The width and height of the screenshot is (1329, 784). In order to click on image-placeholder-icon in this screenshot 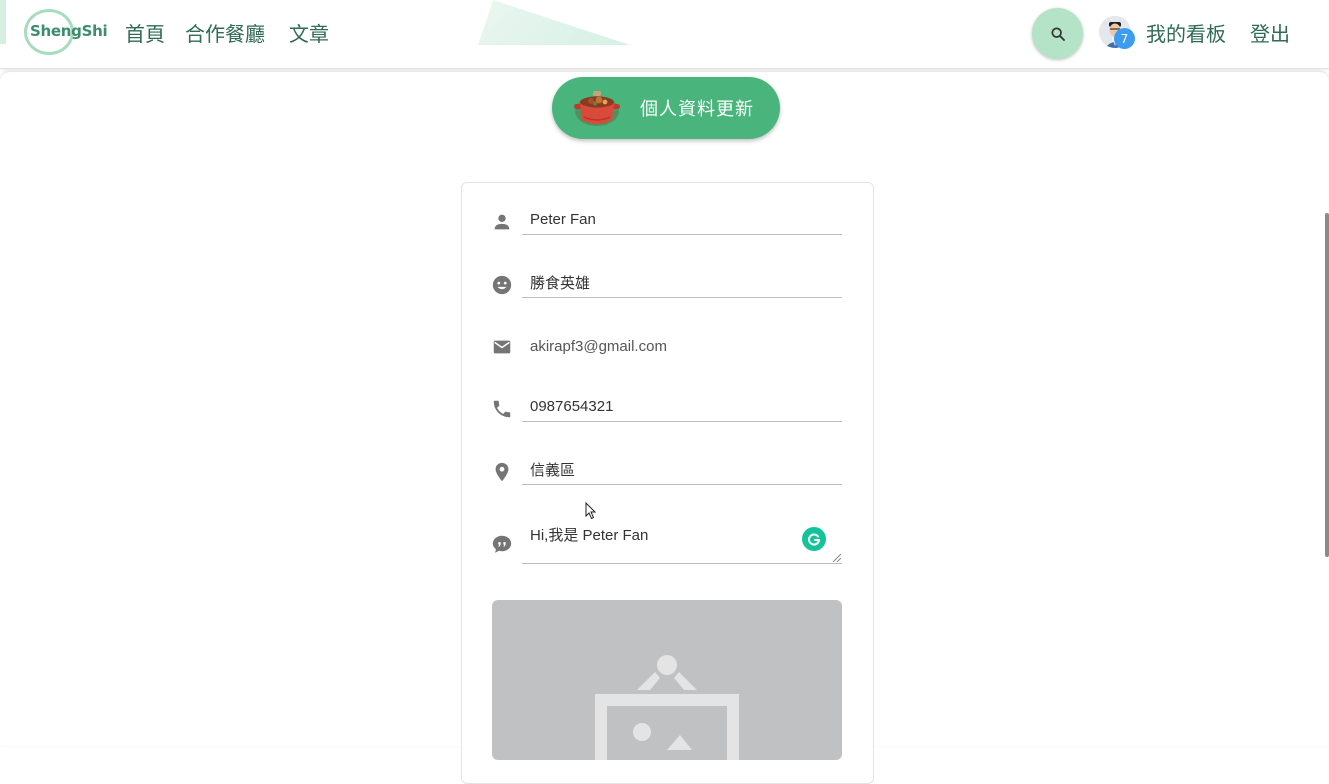, I will do `click(667, 707)`.